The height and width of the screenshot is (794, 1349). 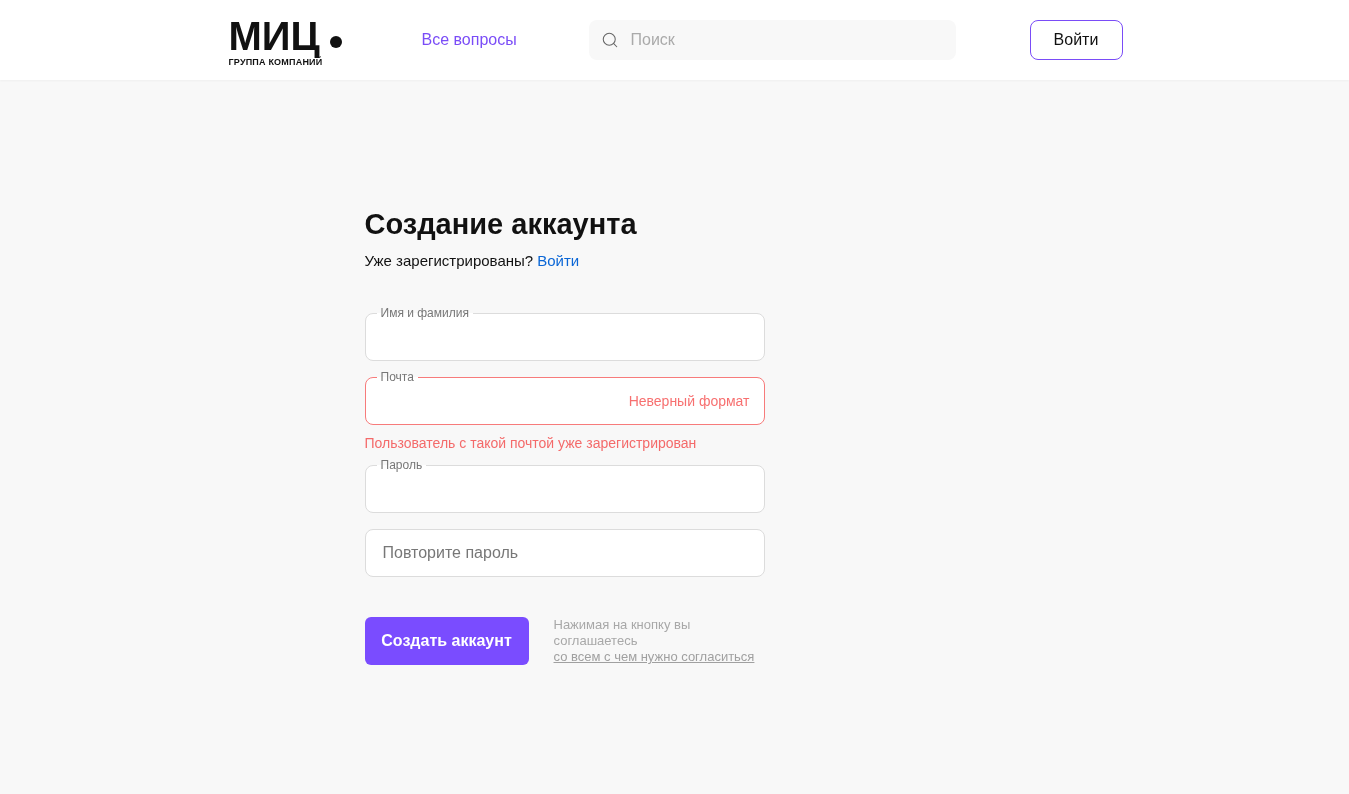 I want to click on terms-text: Нажимая на кнопку вы соглашаетесь со всем с чем нужно согласиться, so click(x=654, y=641).